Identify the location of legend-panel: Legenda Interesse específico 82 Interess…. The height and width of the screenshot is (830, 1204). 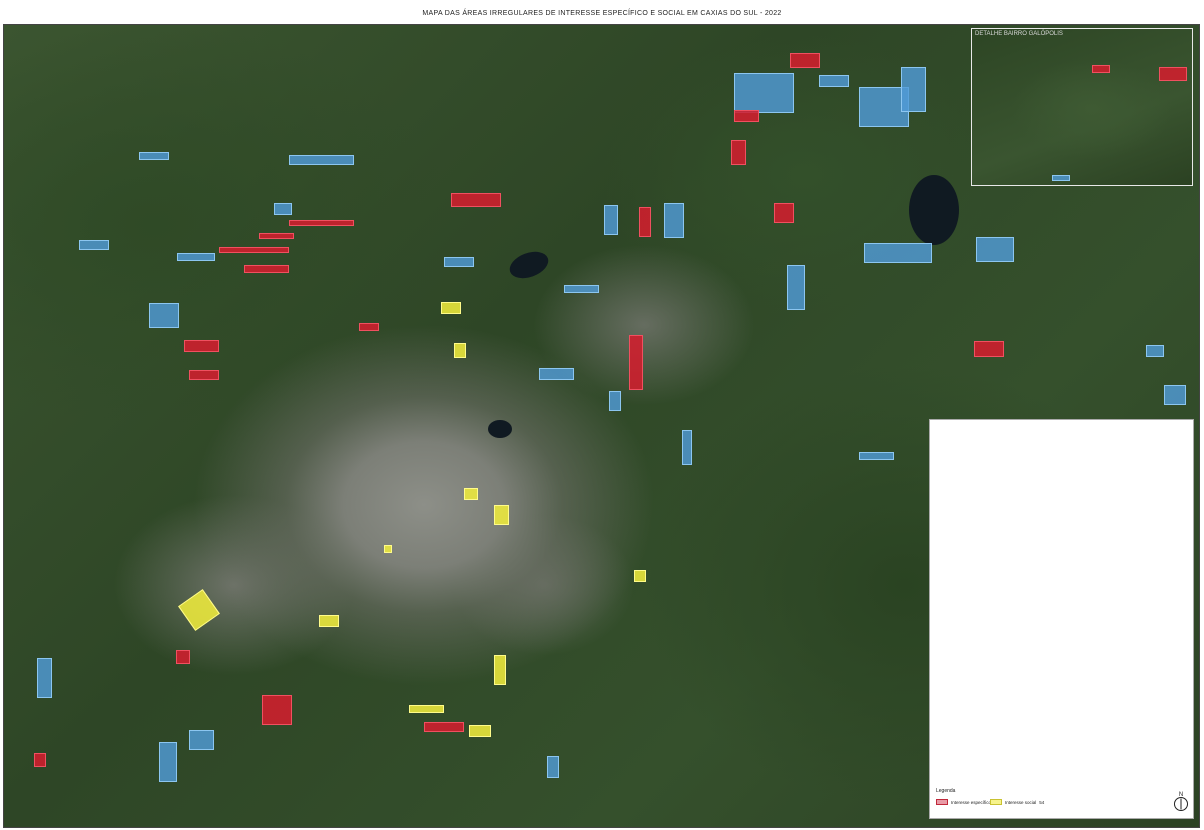
(1061, 619).